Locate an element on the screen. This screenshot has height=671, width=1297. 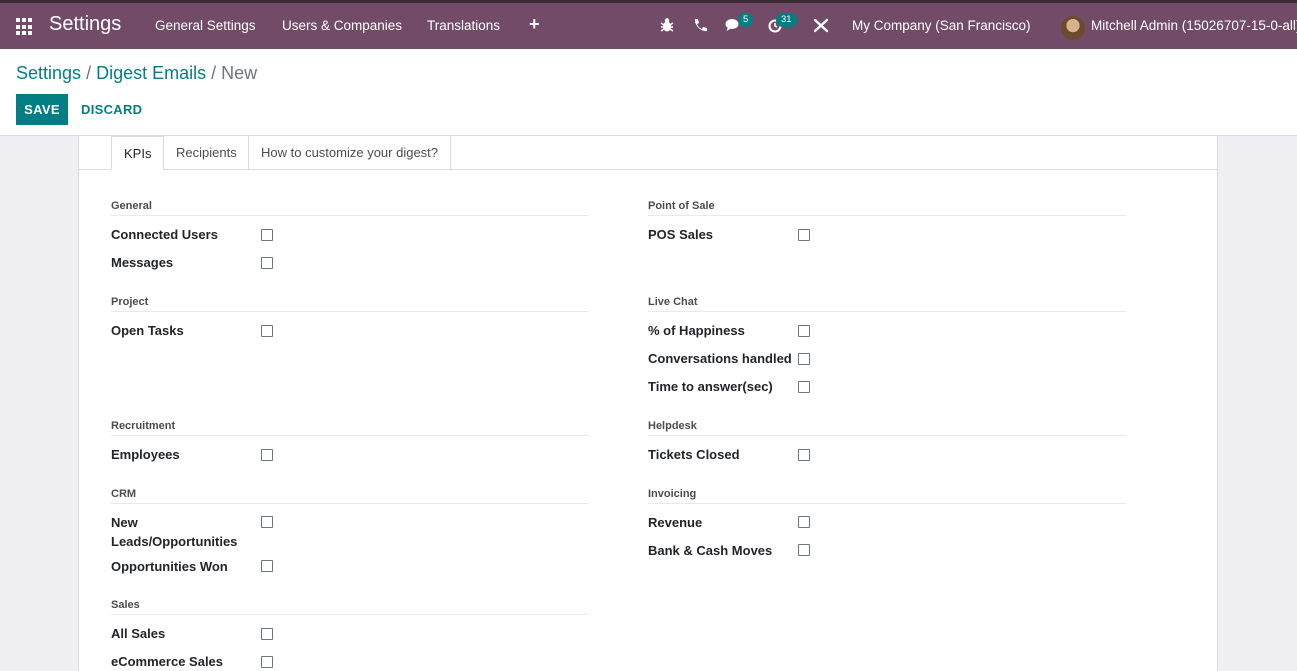
checkbox-open-tasks is located at coordinates (267, 331).